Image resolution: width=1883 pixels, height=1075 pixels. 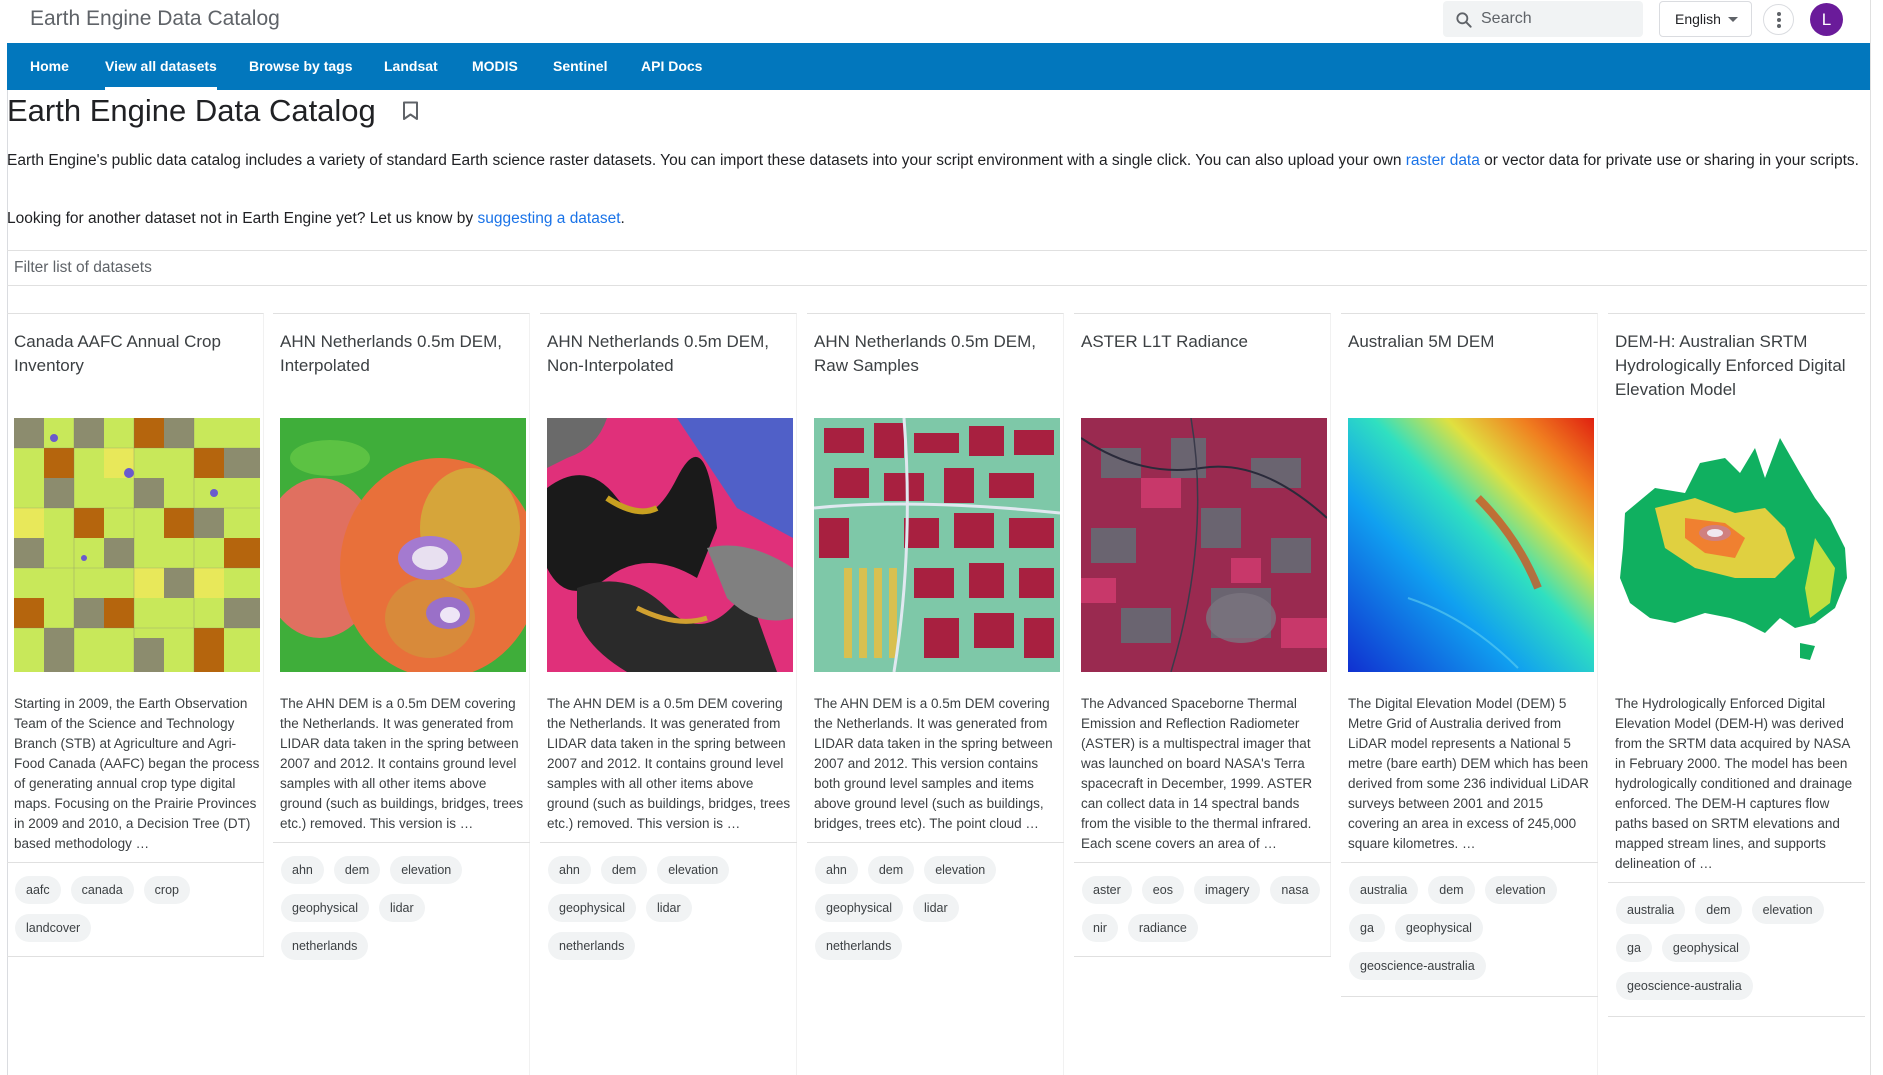 I want to click on tag-chip: canada, so click(x=102, y=890).